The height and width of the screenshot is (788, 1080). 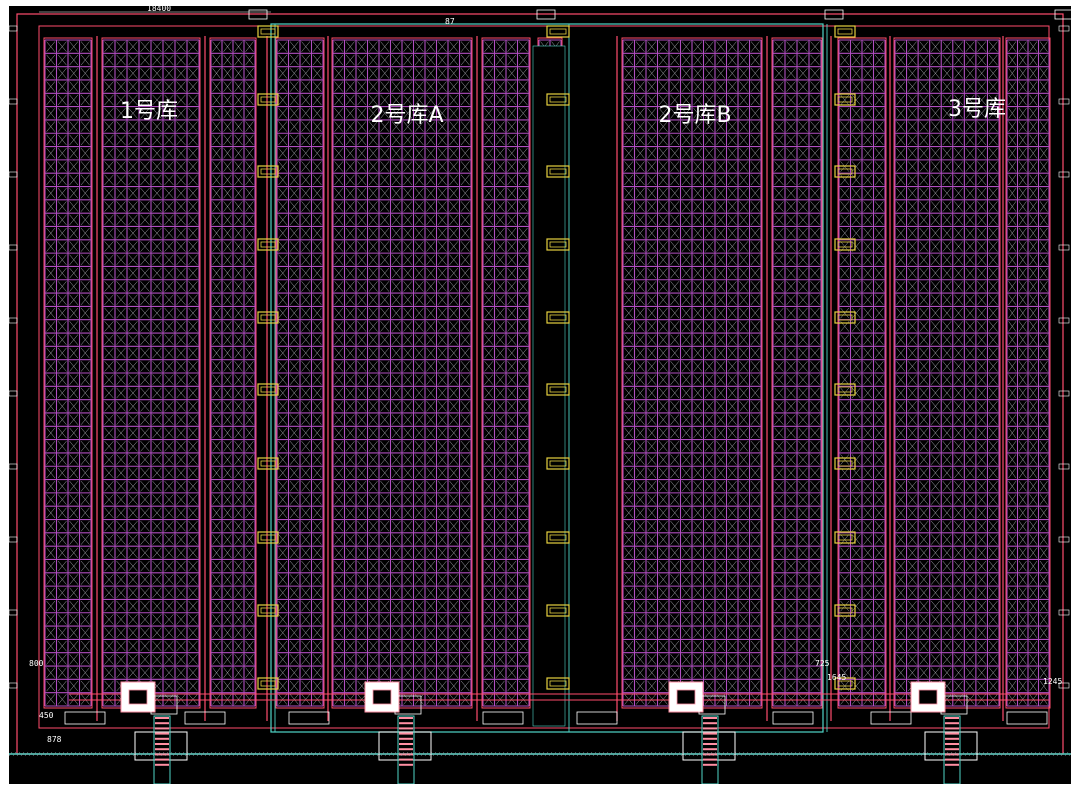 I want to click on warehouse-label-1: 1号库, so click(x=149, y=111).